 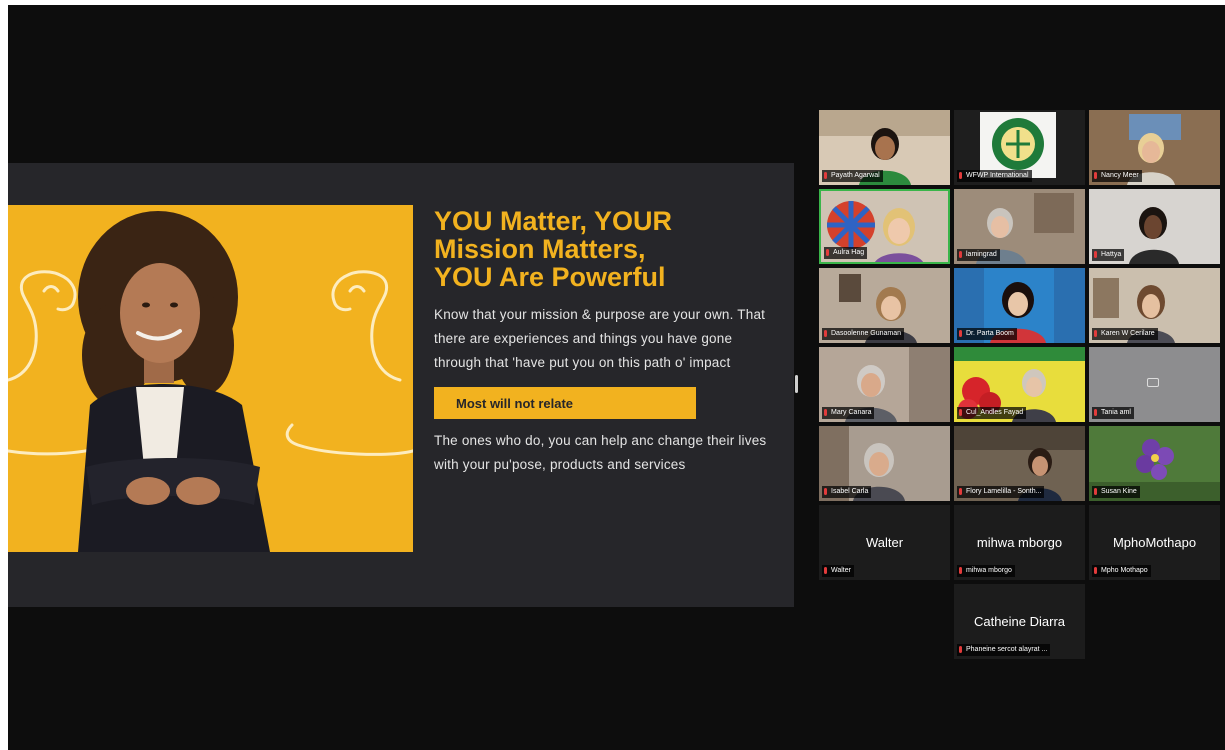 I want to click on participant-tile: Cul_Andles Fayad, so click(x=1019, y=384).